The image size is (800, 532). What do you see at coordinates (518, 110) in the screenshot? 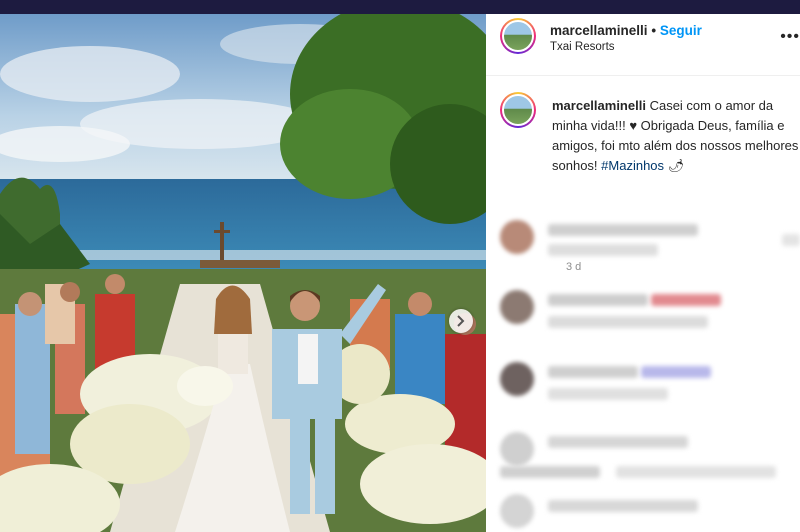
I see `caption-avatar` at bounding box center [518, 110].